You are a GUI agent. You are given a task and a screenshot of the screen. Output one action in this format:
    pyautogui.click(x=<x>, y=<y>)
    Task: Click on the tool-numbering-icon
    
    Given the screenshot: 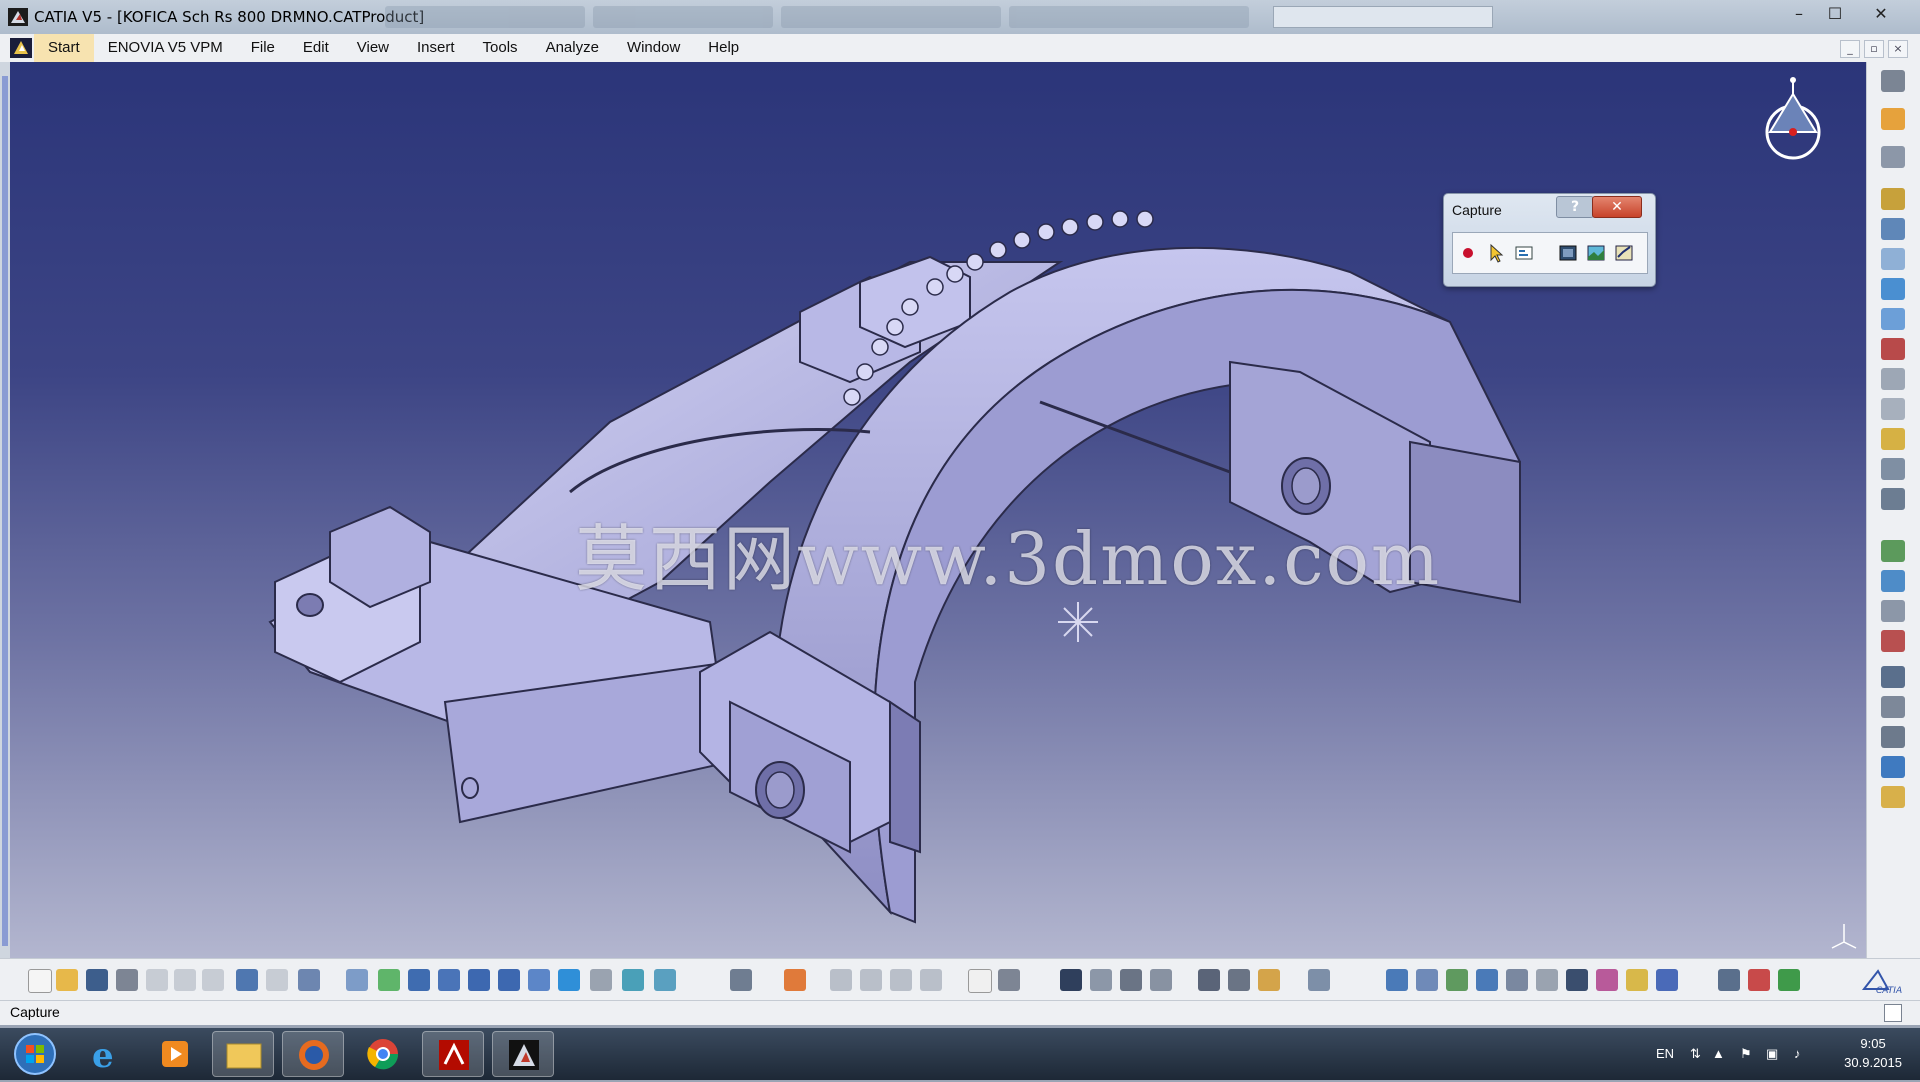 What is the action you would take?
    pyautogui.click(x=1893, y=379)
    